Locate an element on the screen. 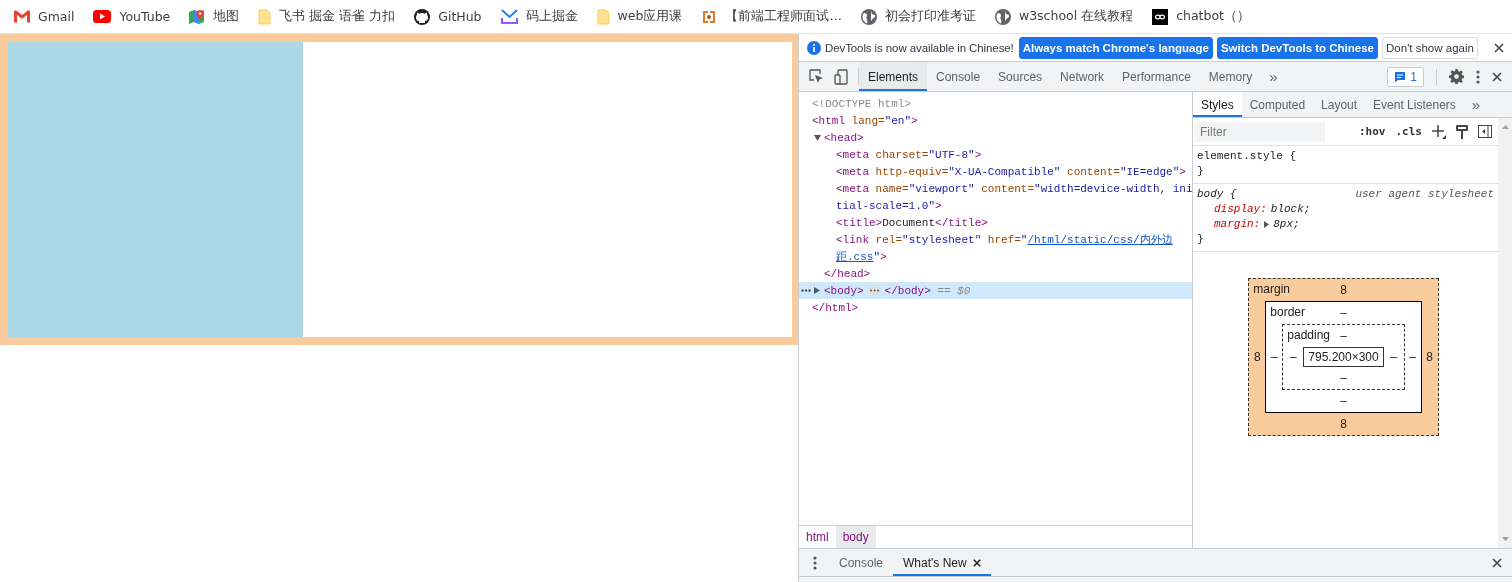  code-line: <!DOCTYPE html> is located at coordinates (862, 103).